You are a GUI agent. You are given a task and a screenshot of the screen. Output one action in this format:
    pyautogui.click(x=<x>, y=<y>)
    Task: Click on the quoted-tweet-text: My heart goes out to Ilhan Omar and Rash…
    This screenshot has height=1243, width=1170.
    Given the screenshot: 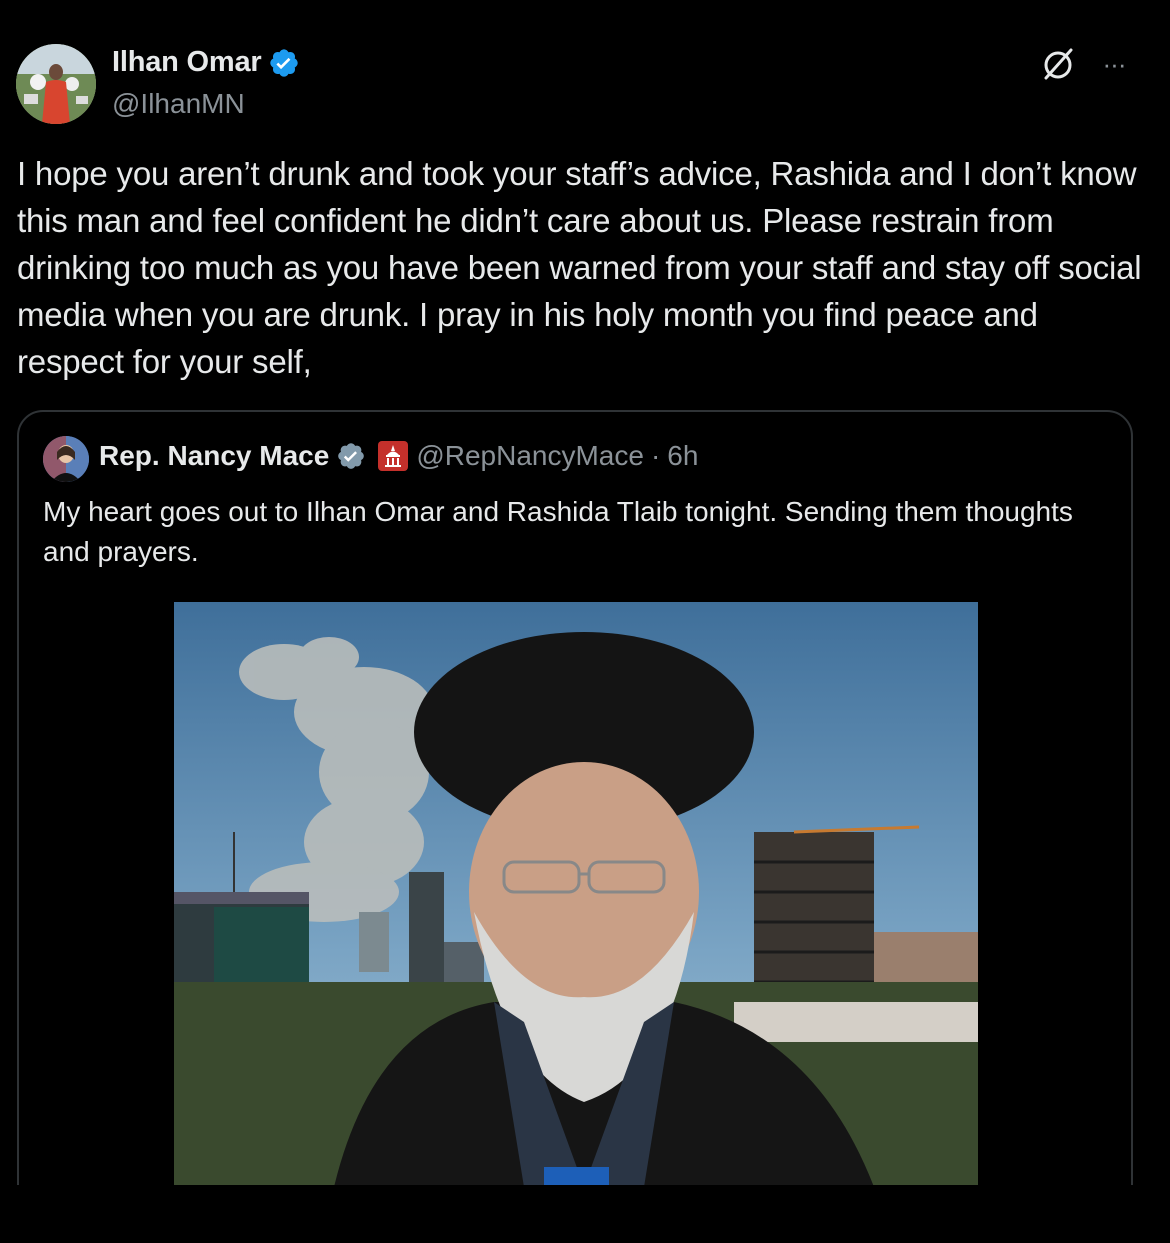 What is the action you would take?
    pyautogui.click(x=558, y=531)
    